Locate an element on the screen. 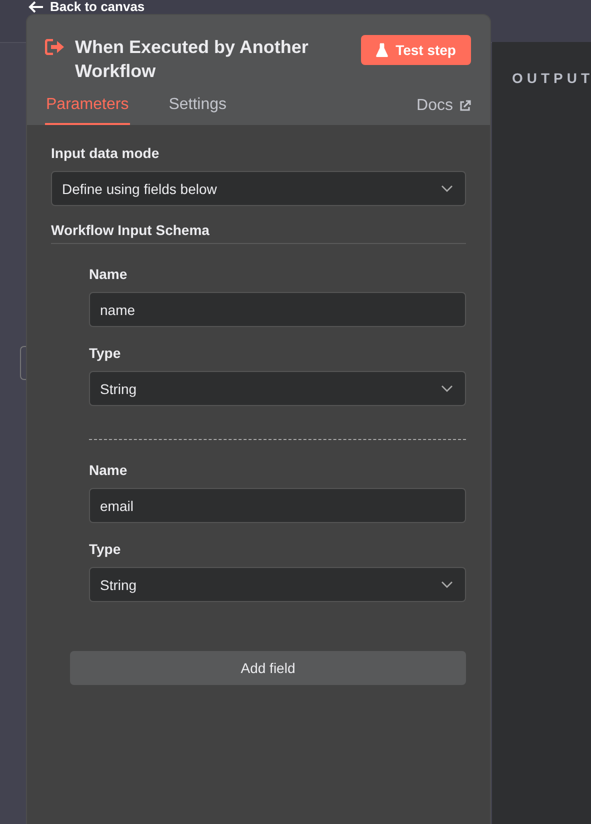  arrow-left-icon is located at coordinates (36, 7).